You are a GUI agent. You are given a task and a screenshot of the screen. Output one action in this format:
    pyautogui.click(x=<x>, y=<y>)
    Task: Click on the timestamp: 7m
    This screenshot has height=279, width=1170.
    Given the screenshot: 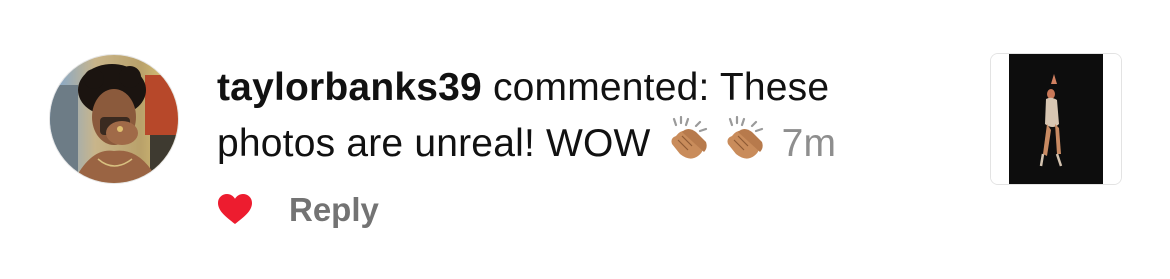 What is the action you would take?
    pyautogui.click(x=809, y=143)
    